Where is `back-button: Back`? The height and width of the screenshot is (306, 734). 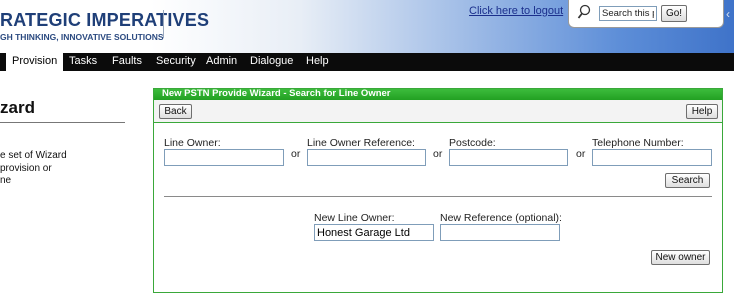 back-button: Back is located at coordinates (175, 111).